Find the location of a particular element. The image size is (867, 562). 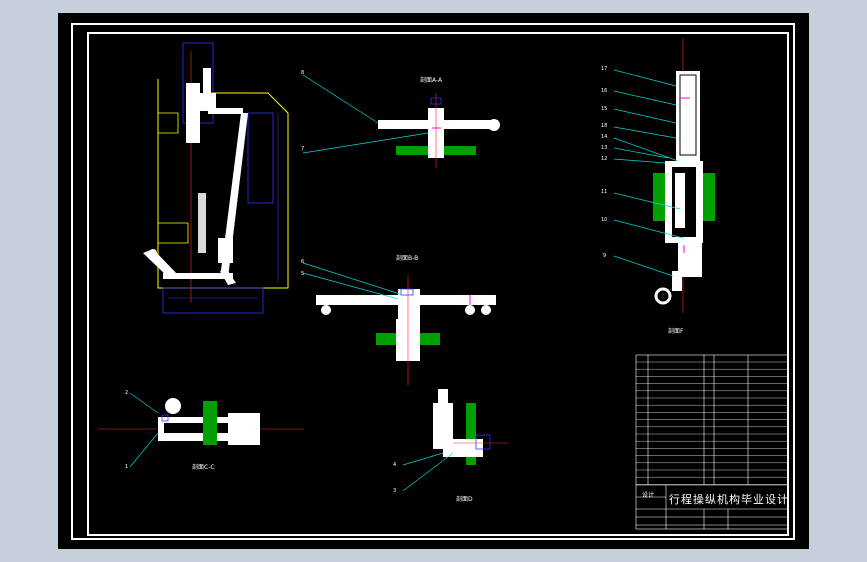

part-number-9: 9 is located at coordinates (605, 256).